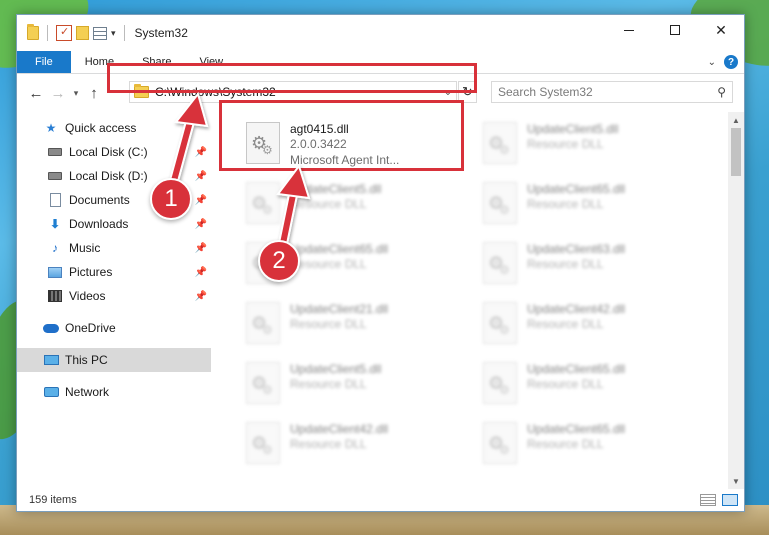 The width and height of the screenshot is (769, 535). What do you see at coordinates (53, 500) in the screenshot?
I see `item-count: 159 items` at bounding box center [53, 500].